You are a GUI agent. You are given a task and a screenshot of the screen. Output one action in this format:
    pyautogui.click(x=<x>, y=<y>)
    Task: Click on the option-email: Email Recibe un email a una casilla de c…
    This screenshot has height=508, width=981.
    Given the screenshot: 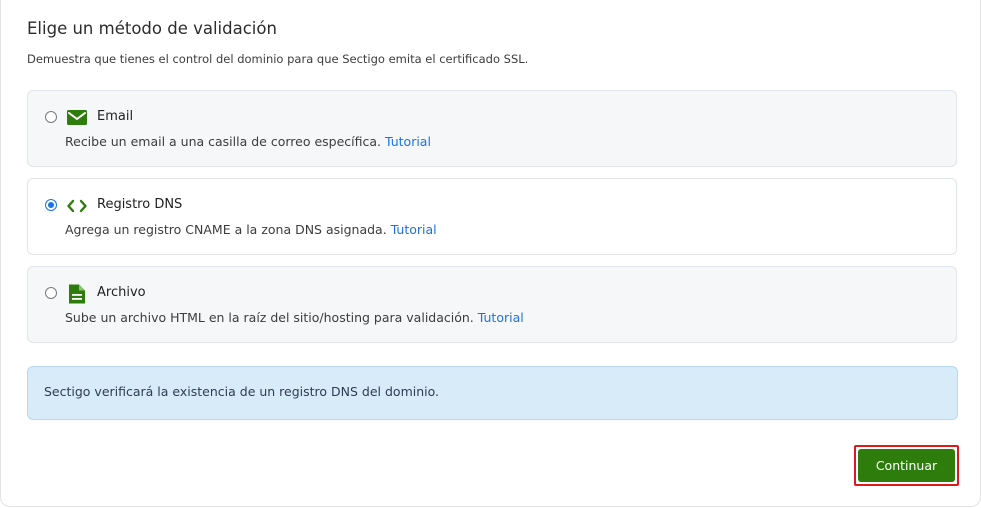 What is the action you would take?
    pyautogui.click(x=492, y=128)
    